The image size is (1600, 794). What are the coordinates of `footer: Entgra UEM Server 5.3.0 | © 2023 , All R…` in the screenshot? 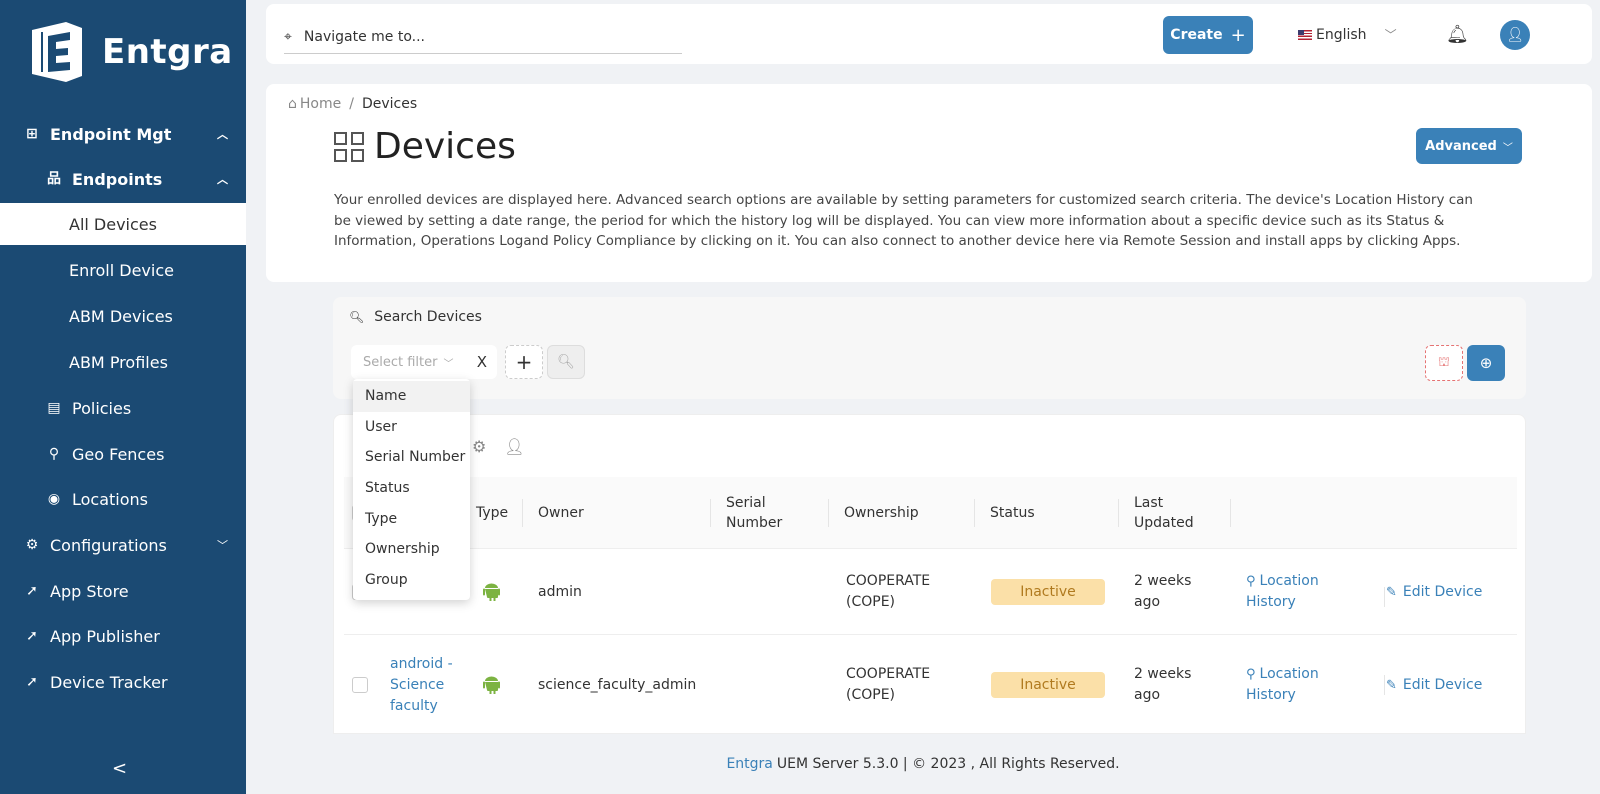 It's located at (923, 764).